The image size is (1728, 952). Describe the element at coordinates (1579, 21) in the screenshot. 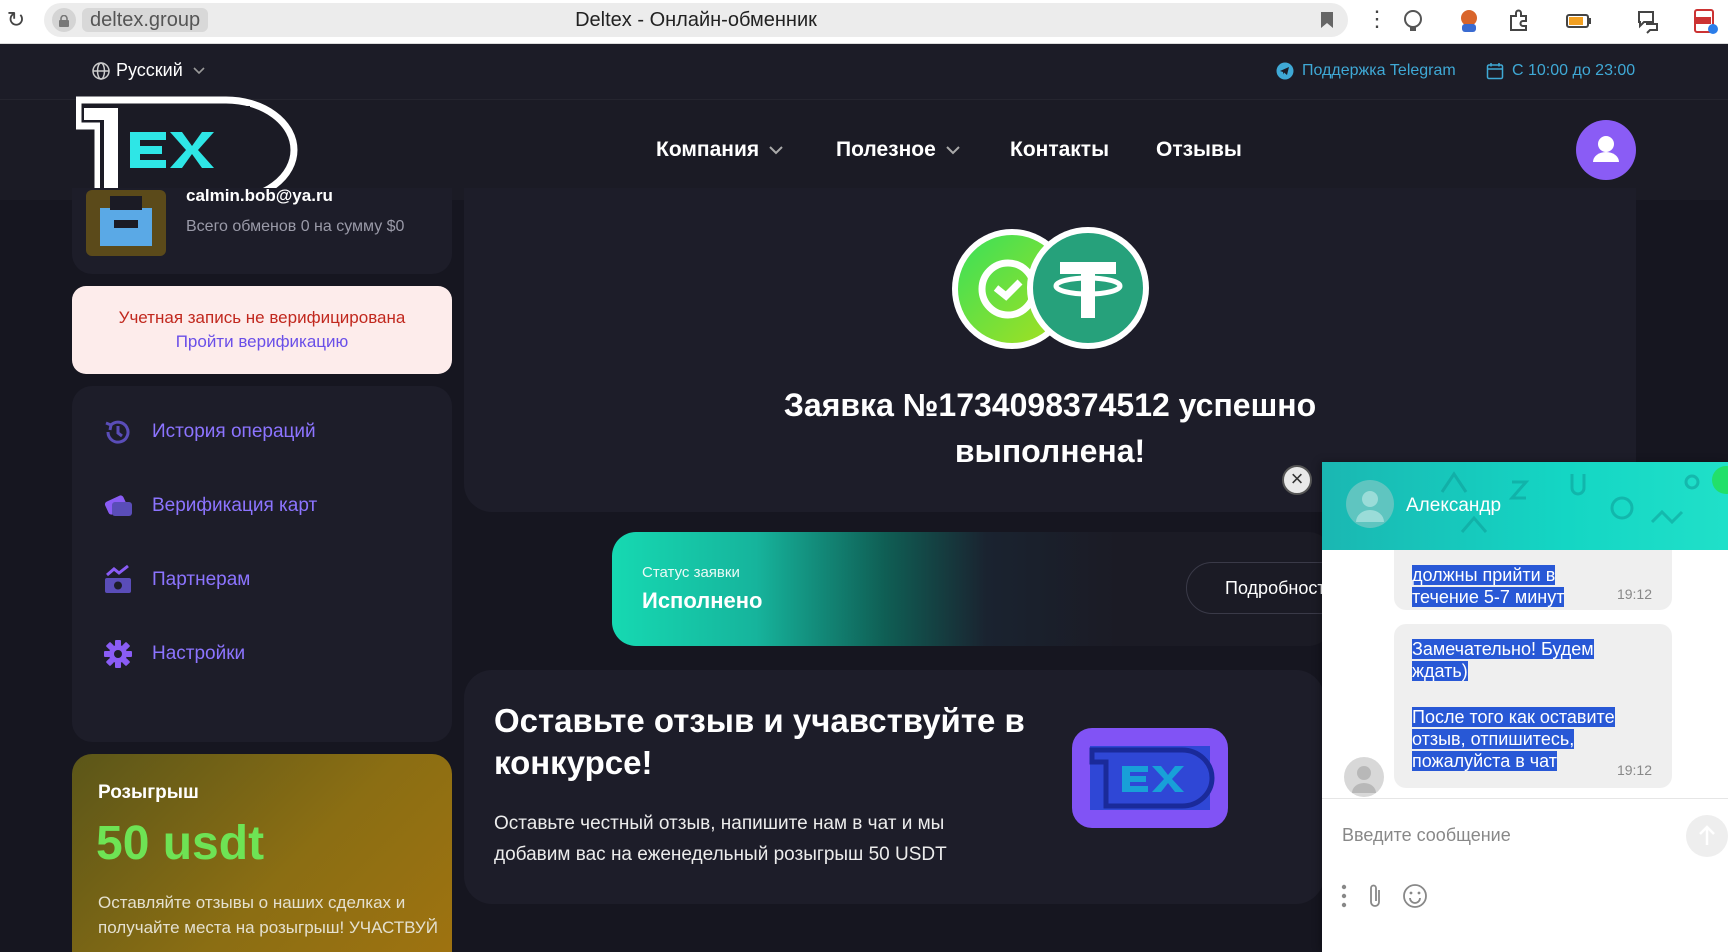

I see `battery-icon` at that location.